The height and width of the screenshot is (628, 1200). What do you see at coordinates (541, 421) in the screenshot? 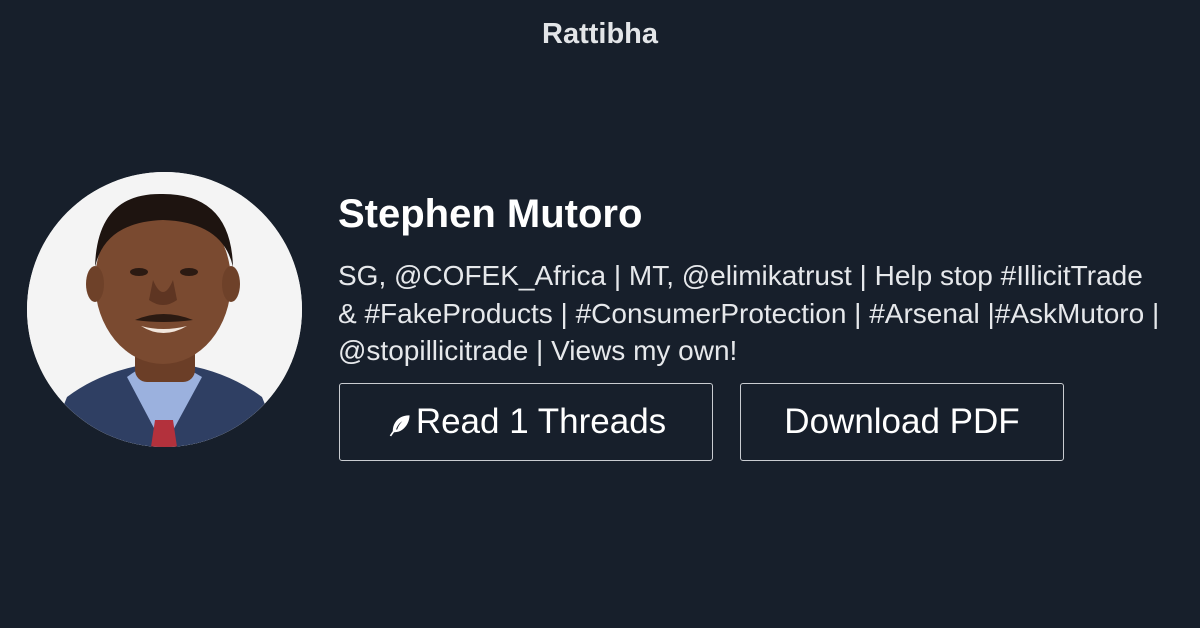
I see `read-threads-label: Read 1 Threads` at bounding box center [541, 421].